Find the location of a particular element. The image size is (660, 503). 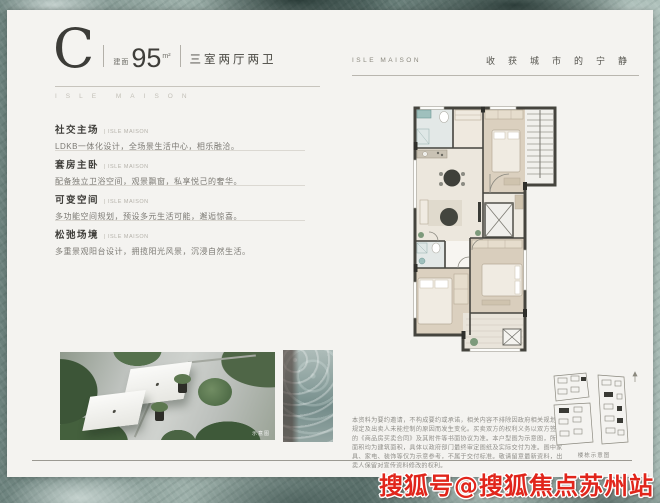

feature-title-row: 可变空间 | ISLE MAISON is located at coordinates (181, 199).